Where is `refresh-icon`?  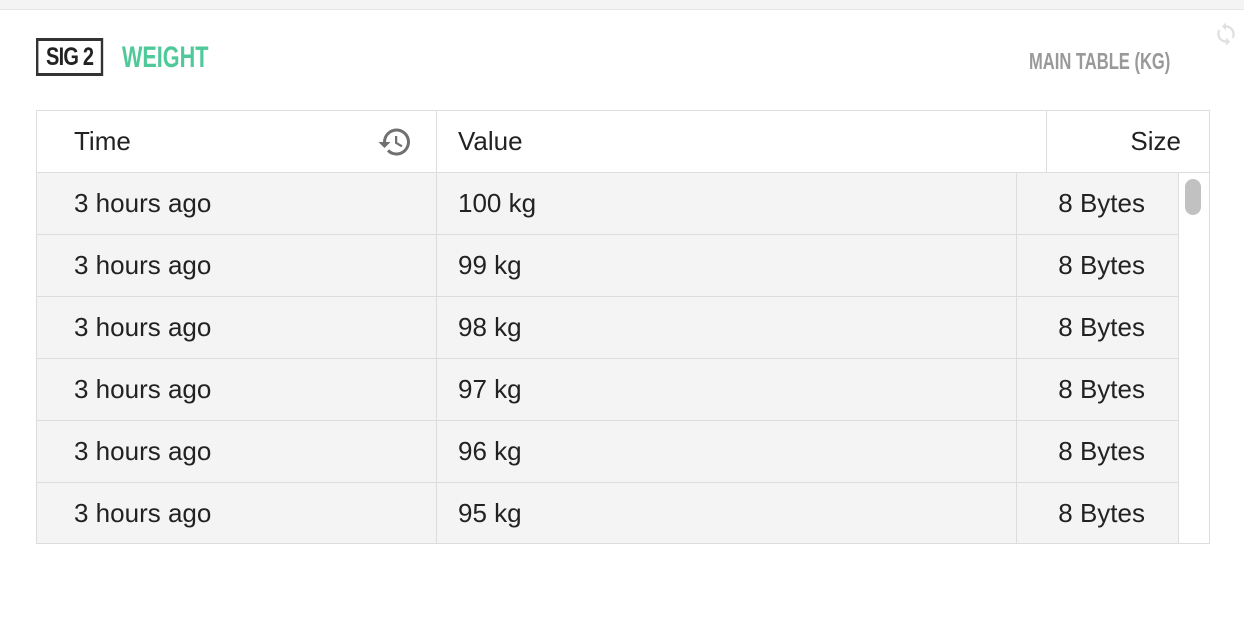
refresh-icon is located at coordinates (1226, 34).